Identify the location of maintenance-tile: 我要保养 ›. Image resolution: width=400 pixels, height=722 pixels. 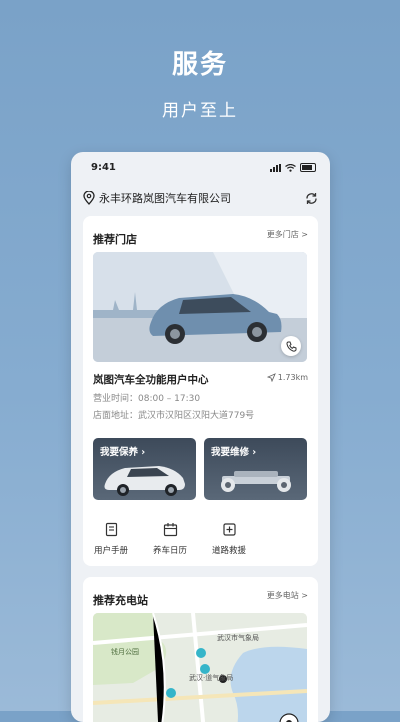
(144, 469).